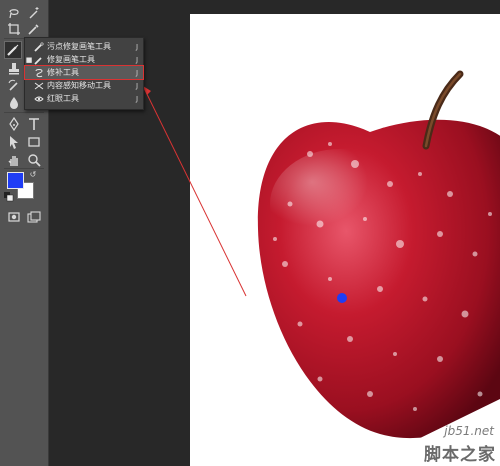  I want to click on flyout-item-label: 污点修复画笔工具, so click(79, 46).